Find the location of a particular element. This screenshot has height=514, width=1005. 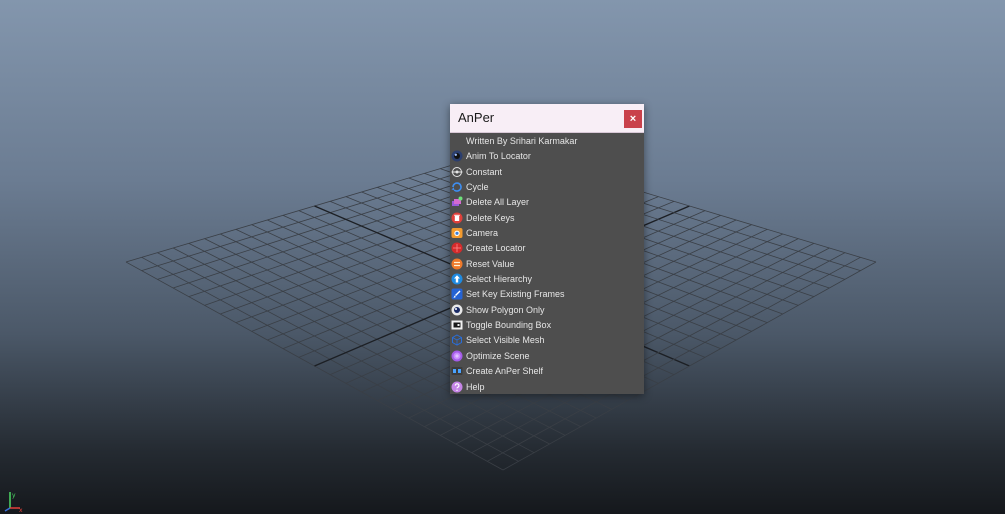

menu-item-show-polygon-only: Show Polygon Only is located at coordinates (547, 310).